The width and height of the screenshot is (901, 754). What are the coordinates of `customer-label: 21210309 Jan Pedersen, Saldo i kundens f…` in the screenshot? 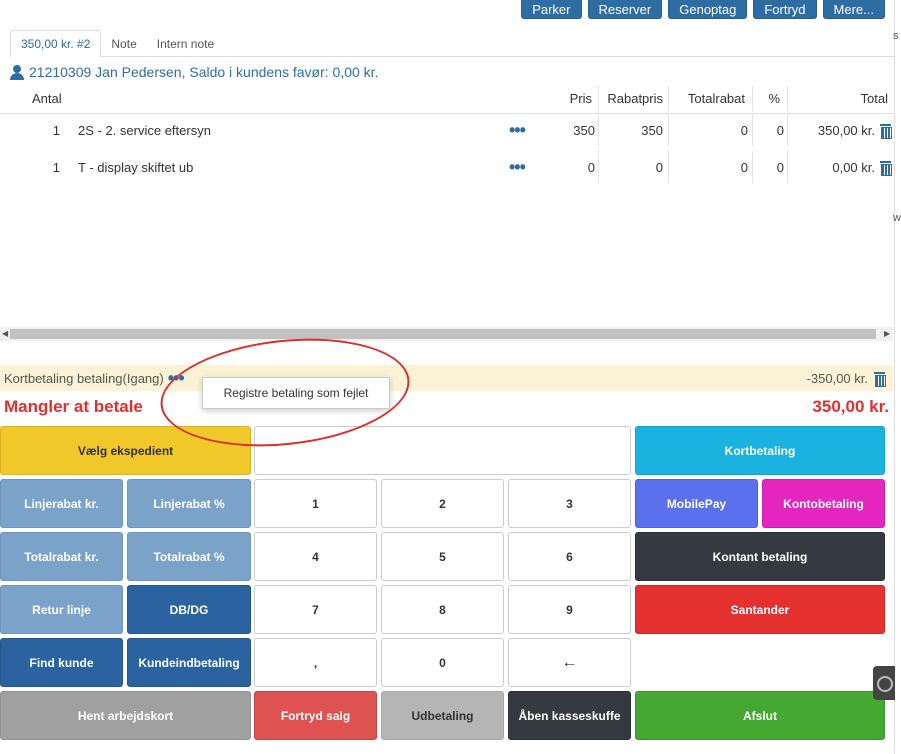 It's located at (204, 72).